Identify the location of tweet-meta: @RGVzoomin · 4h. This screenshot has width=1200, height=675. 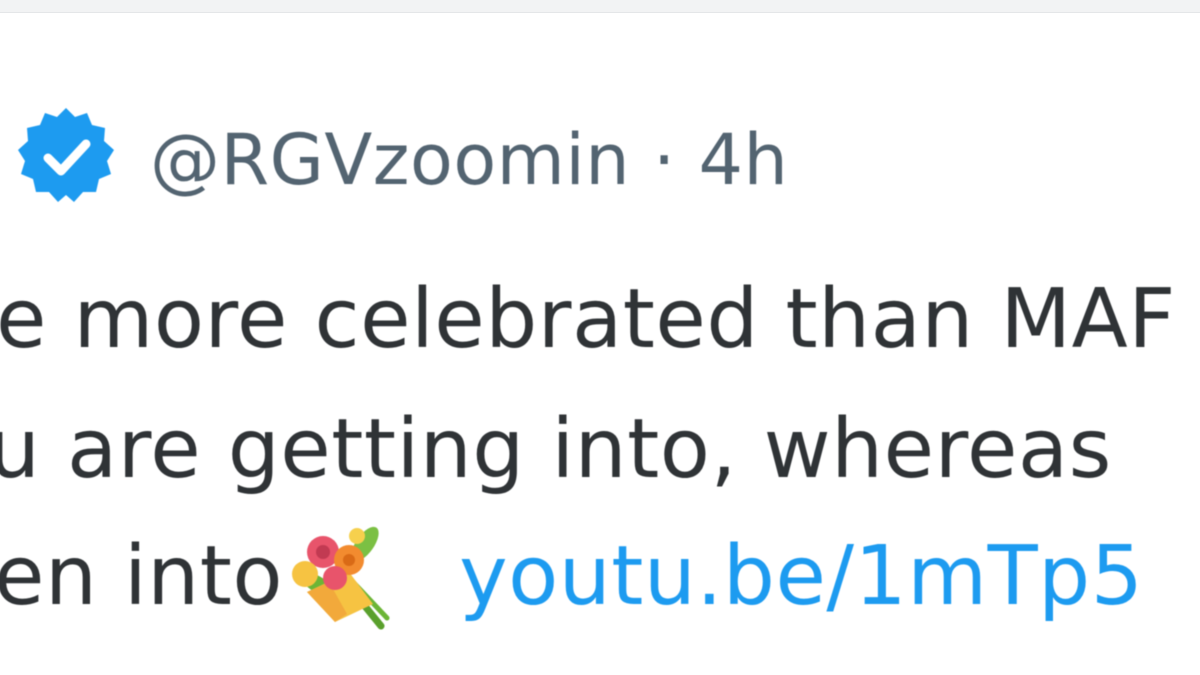
(469, 160).